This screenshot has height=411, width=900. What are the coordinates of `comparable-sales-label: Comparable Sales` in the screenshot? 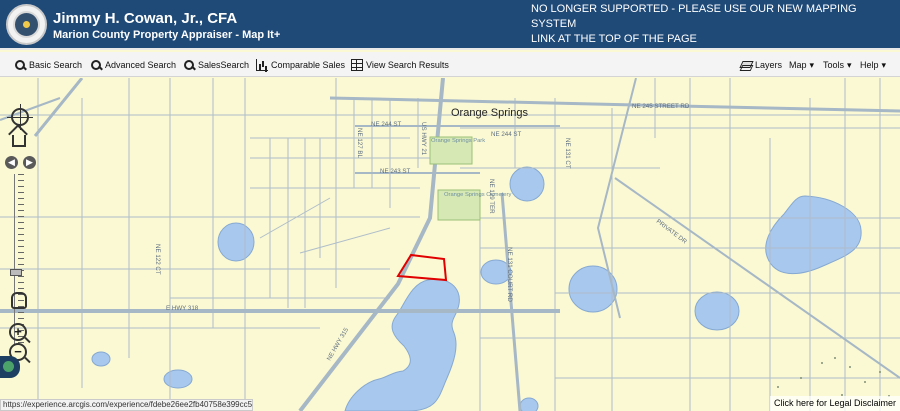 It's located at (308, 65).